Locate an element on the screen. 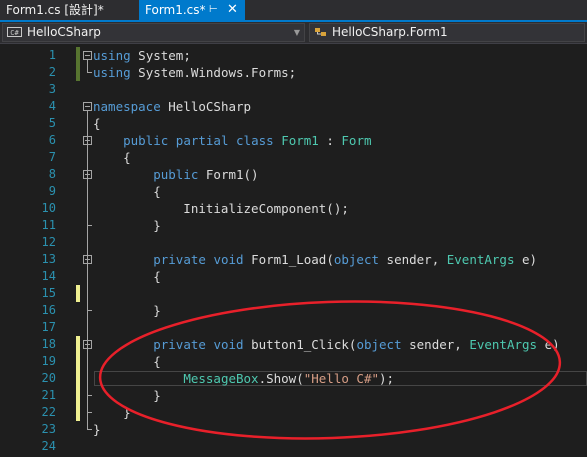  code-line: 9 { is located at coordinates (293, 191).